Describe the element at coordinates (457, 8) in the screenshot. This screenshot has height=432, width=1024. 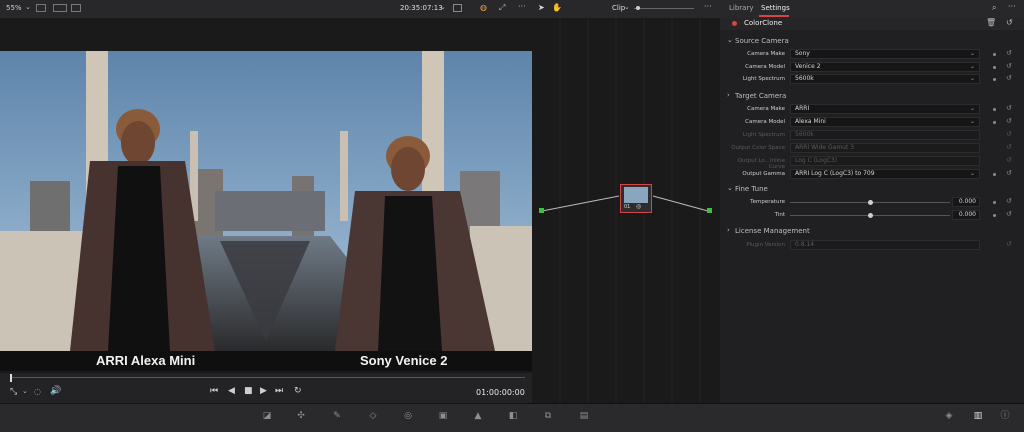
I see `monitor-icon` at that location.